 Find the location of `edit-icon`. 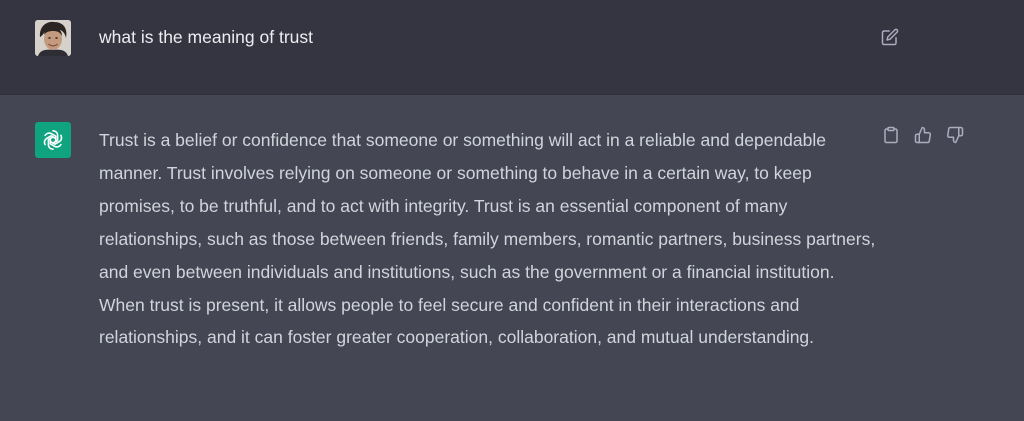

edit-icon is located at coordinates (890, 37).